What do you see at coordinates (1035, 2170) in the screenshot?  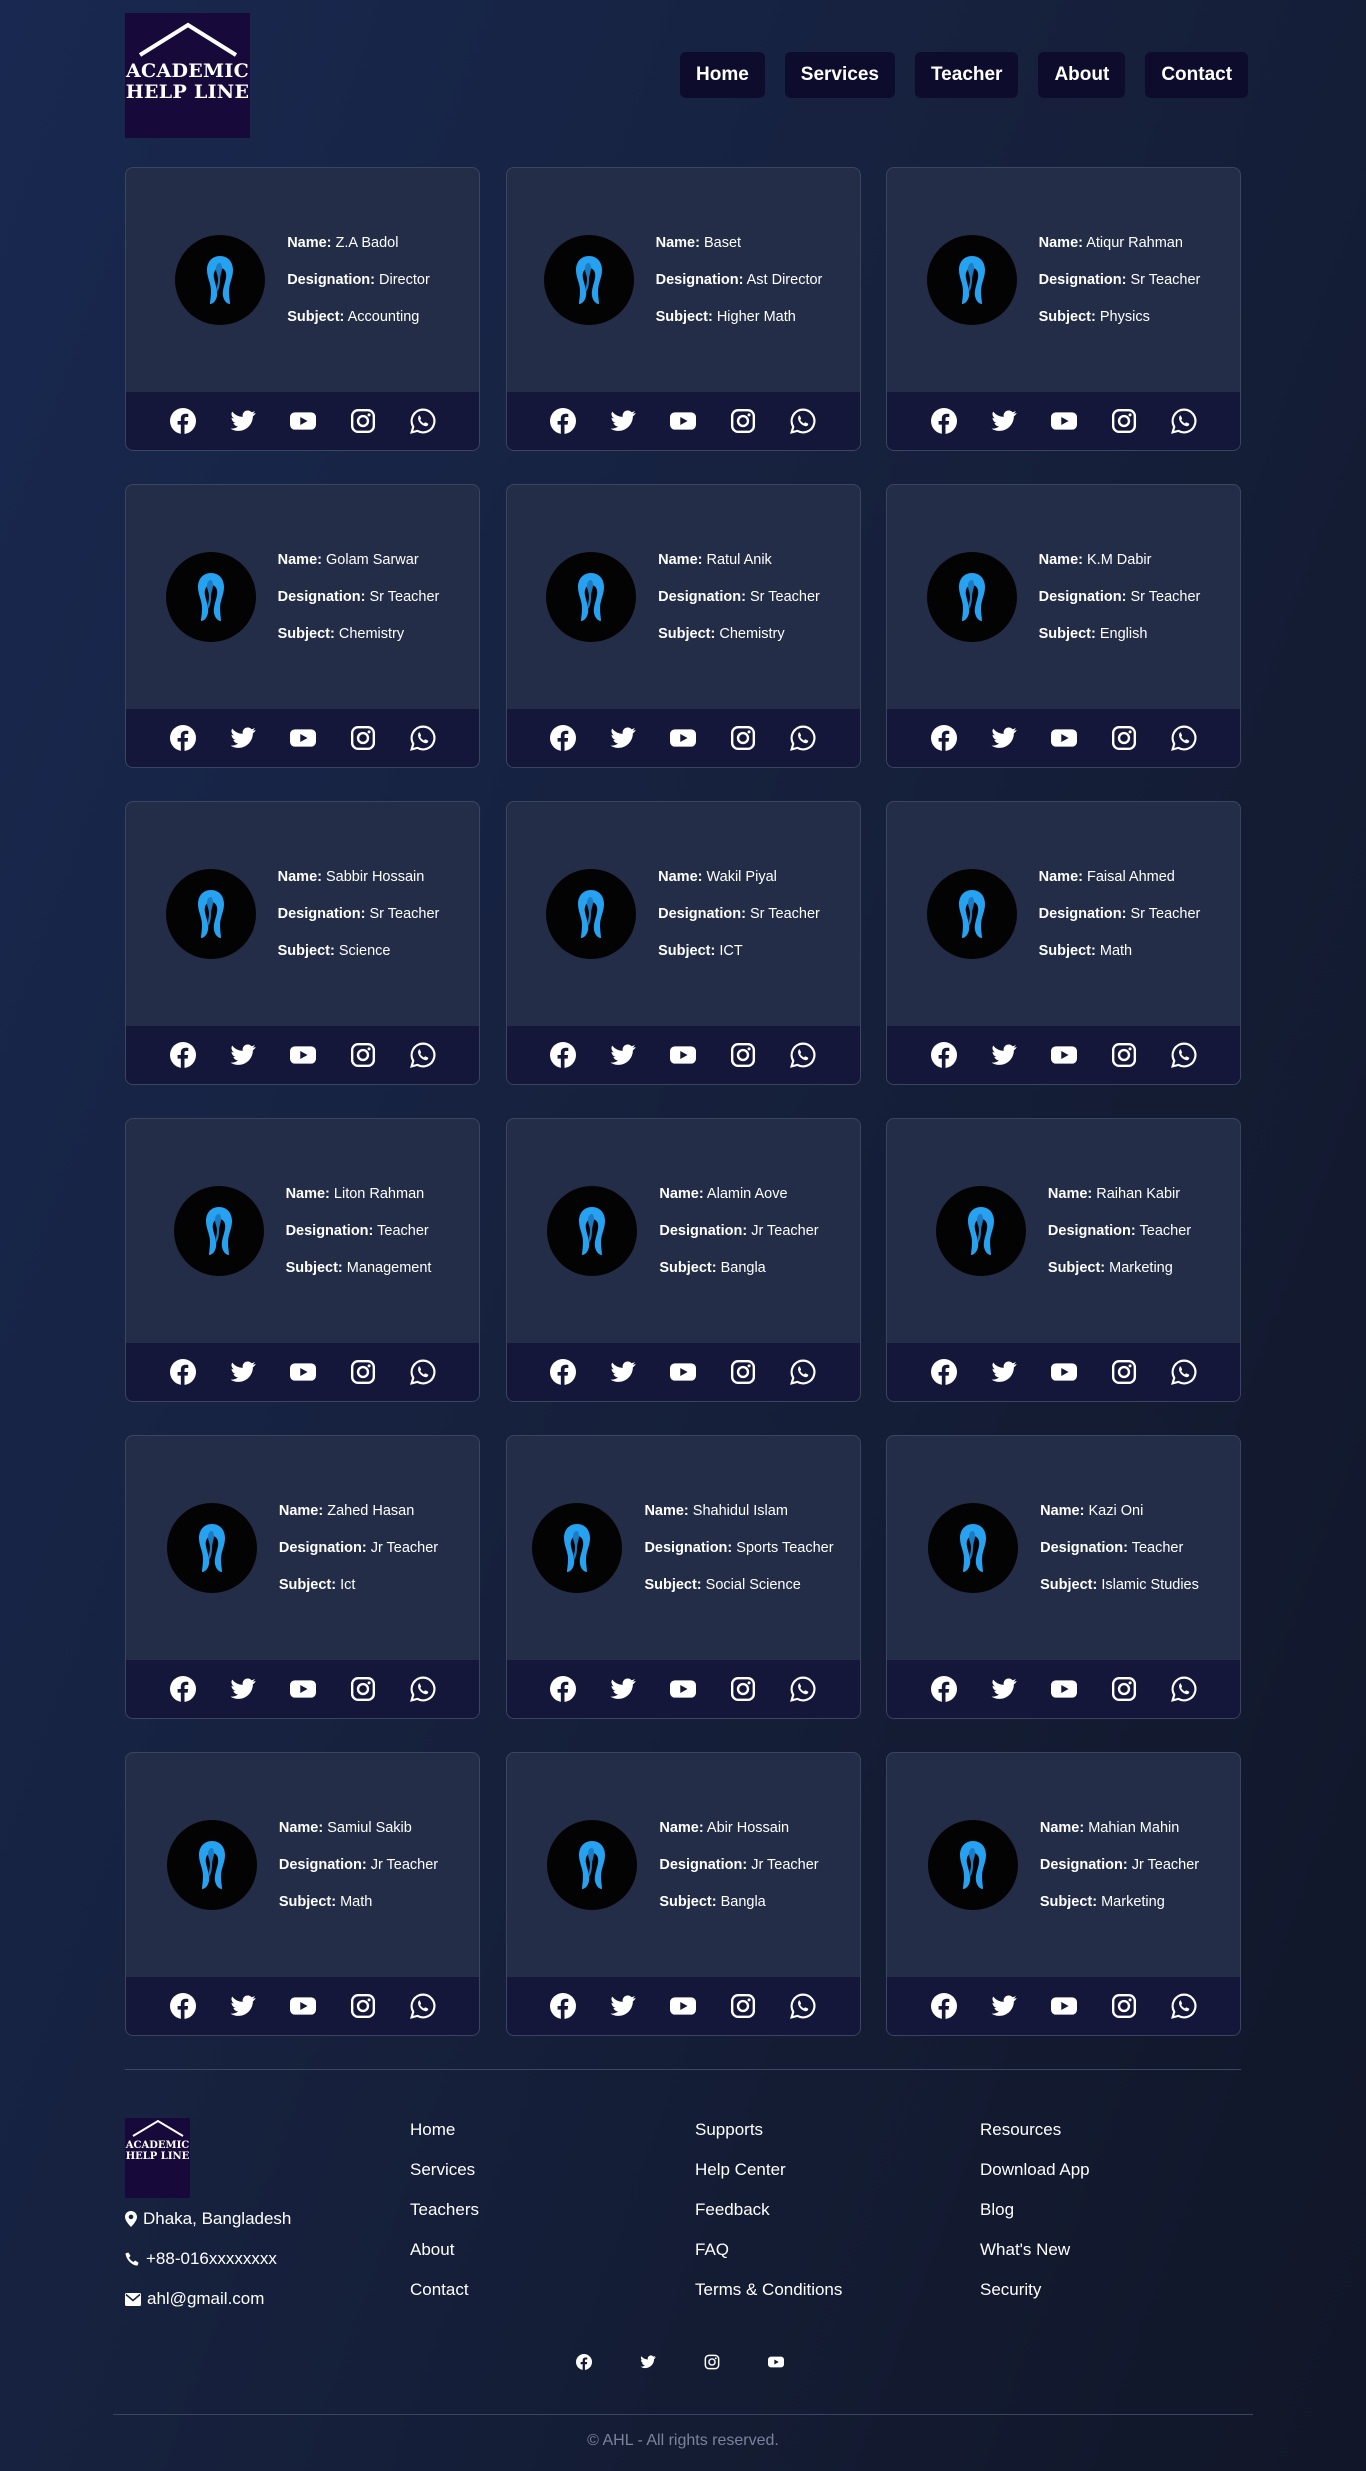 I see `footer-link-download-app: Download App` at bounding box center [1035, 2170].